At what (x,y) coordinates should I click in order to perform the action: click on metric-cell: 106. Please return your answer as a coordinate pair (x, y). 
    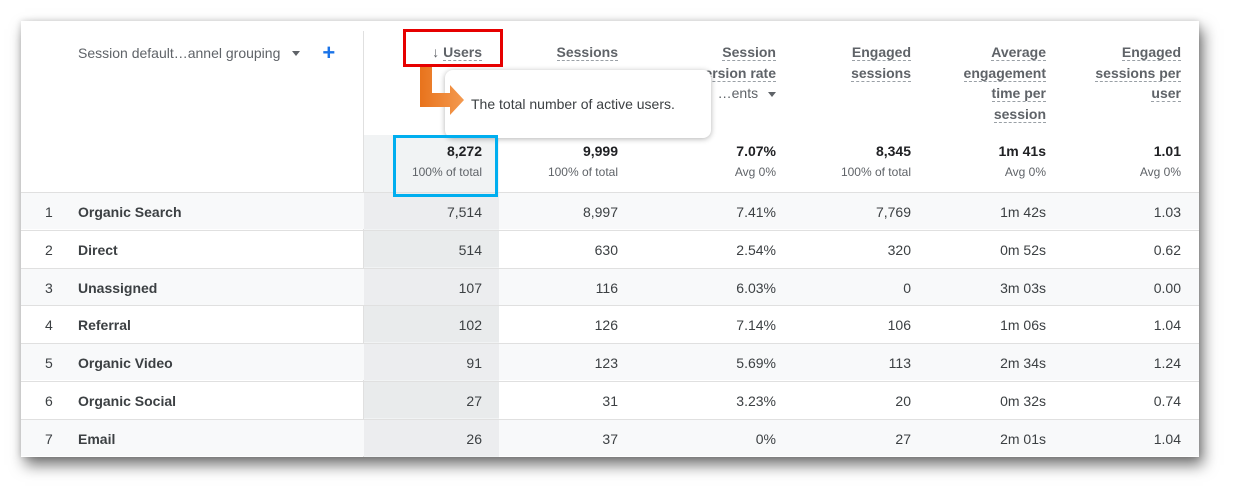
    Looking at the image, I should click on (899, 325).